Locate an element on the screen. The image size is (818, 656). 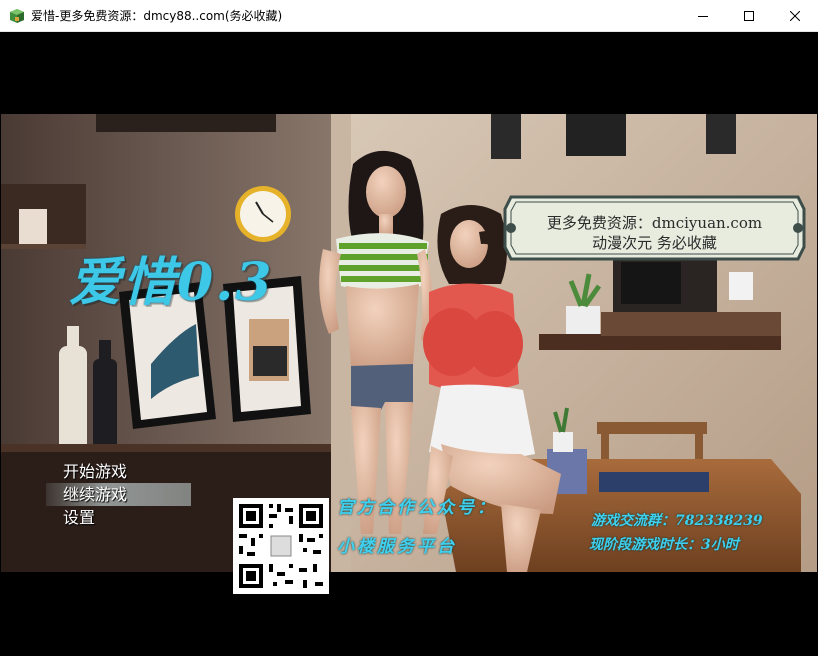
maximize-button is located at coordinates (749, 15).